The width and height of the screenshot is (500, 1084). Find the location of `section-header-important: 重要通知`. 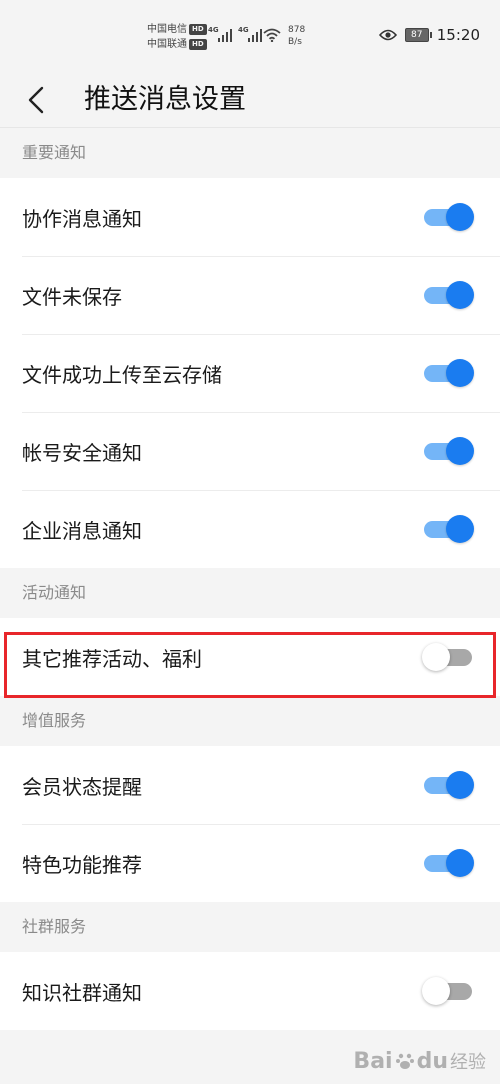

section-header-important: 重要通知 is located at coordinates (250, 153).